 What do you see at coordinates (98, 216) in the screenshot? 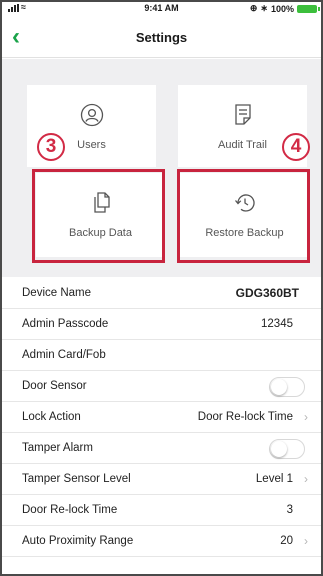
I see `highlight-box-backup` at bounding box center [98, 216].